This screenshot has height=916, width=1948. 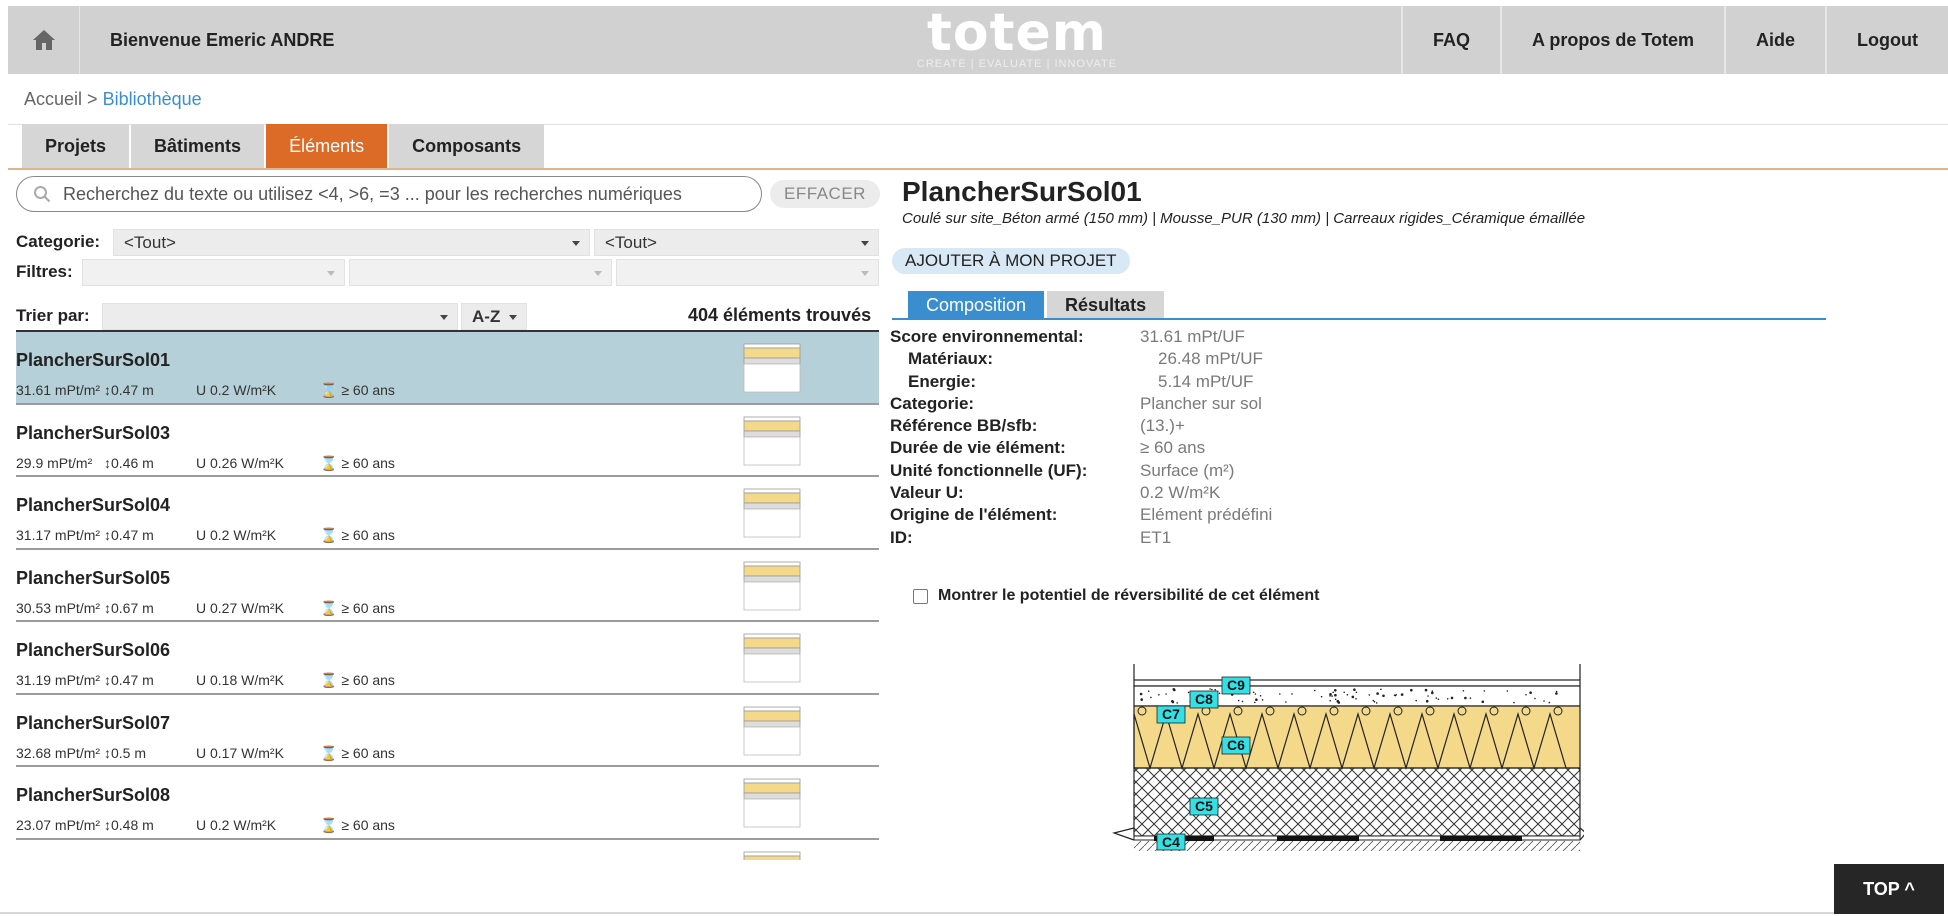 I want to click on property-key: ID:, so click(x=901, y=537).